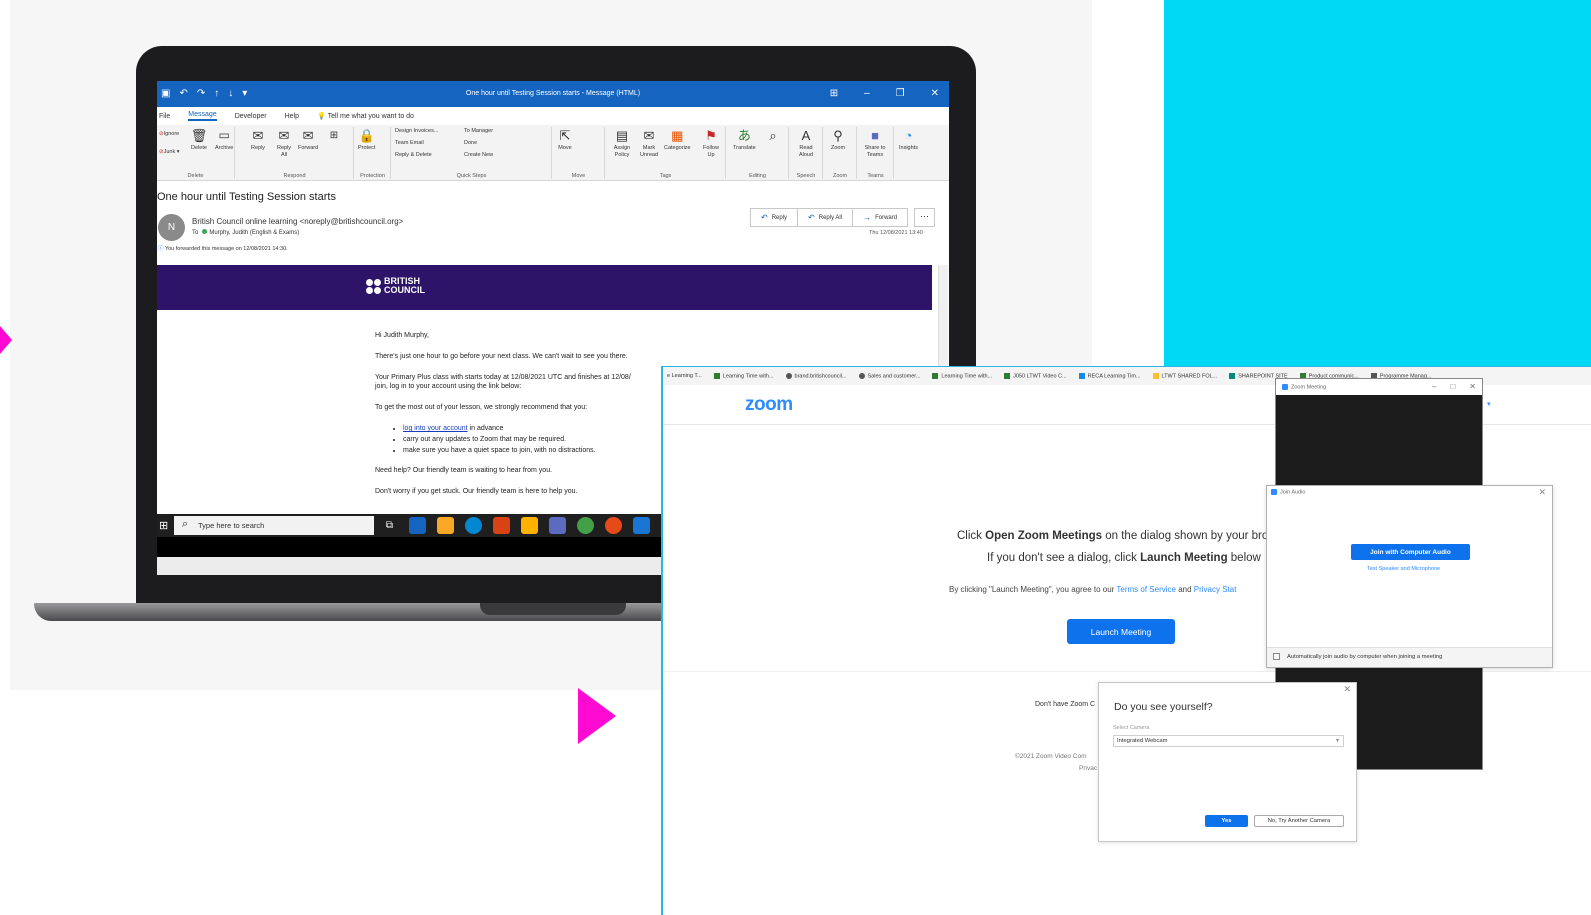 This screenshot has width=1591, height=915. Describe the element at coordinates (1155, 375) in the screenshot. I see `bookmark-icon` at that location.